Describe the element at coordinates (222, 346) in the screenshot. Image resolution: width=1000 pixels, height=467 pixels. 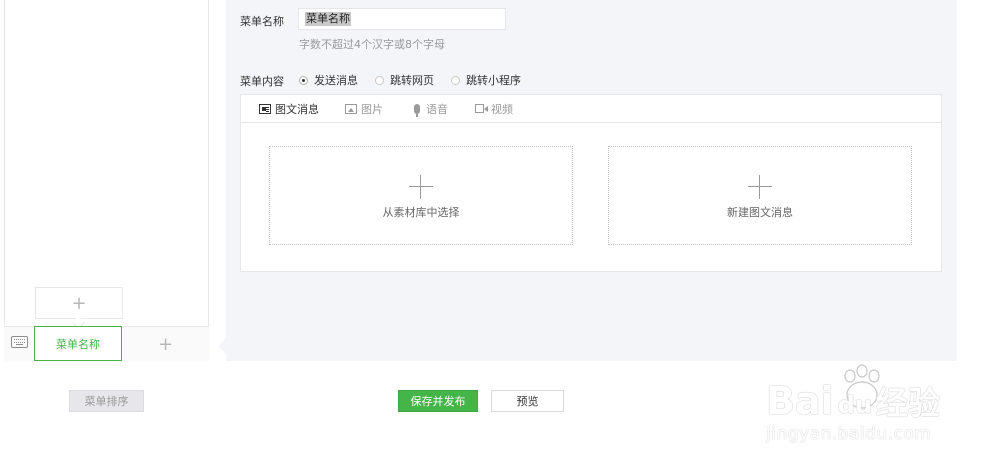
I see `panel-pointer` at that location.